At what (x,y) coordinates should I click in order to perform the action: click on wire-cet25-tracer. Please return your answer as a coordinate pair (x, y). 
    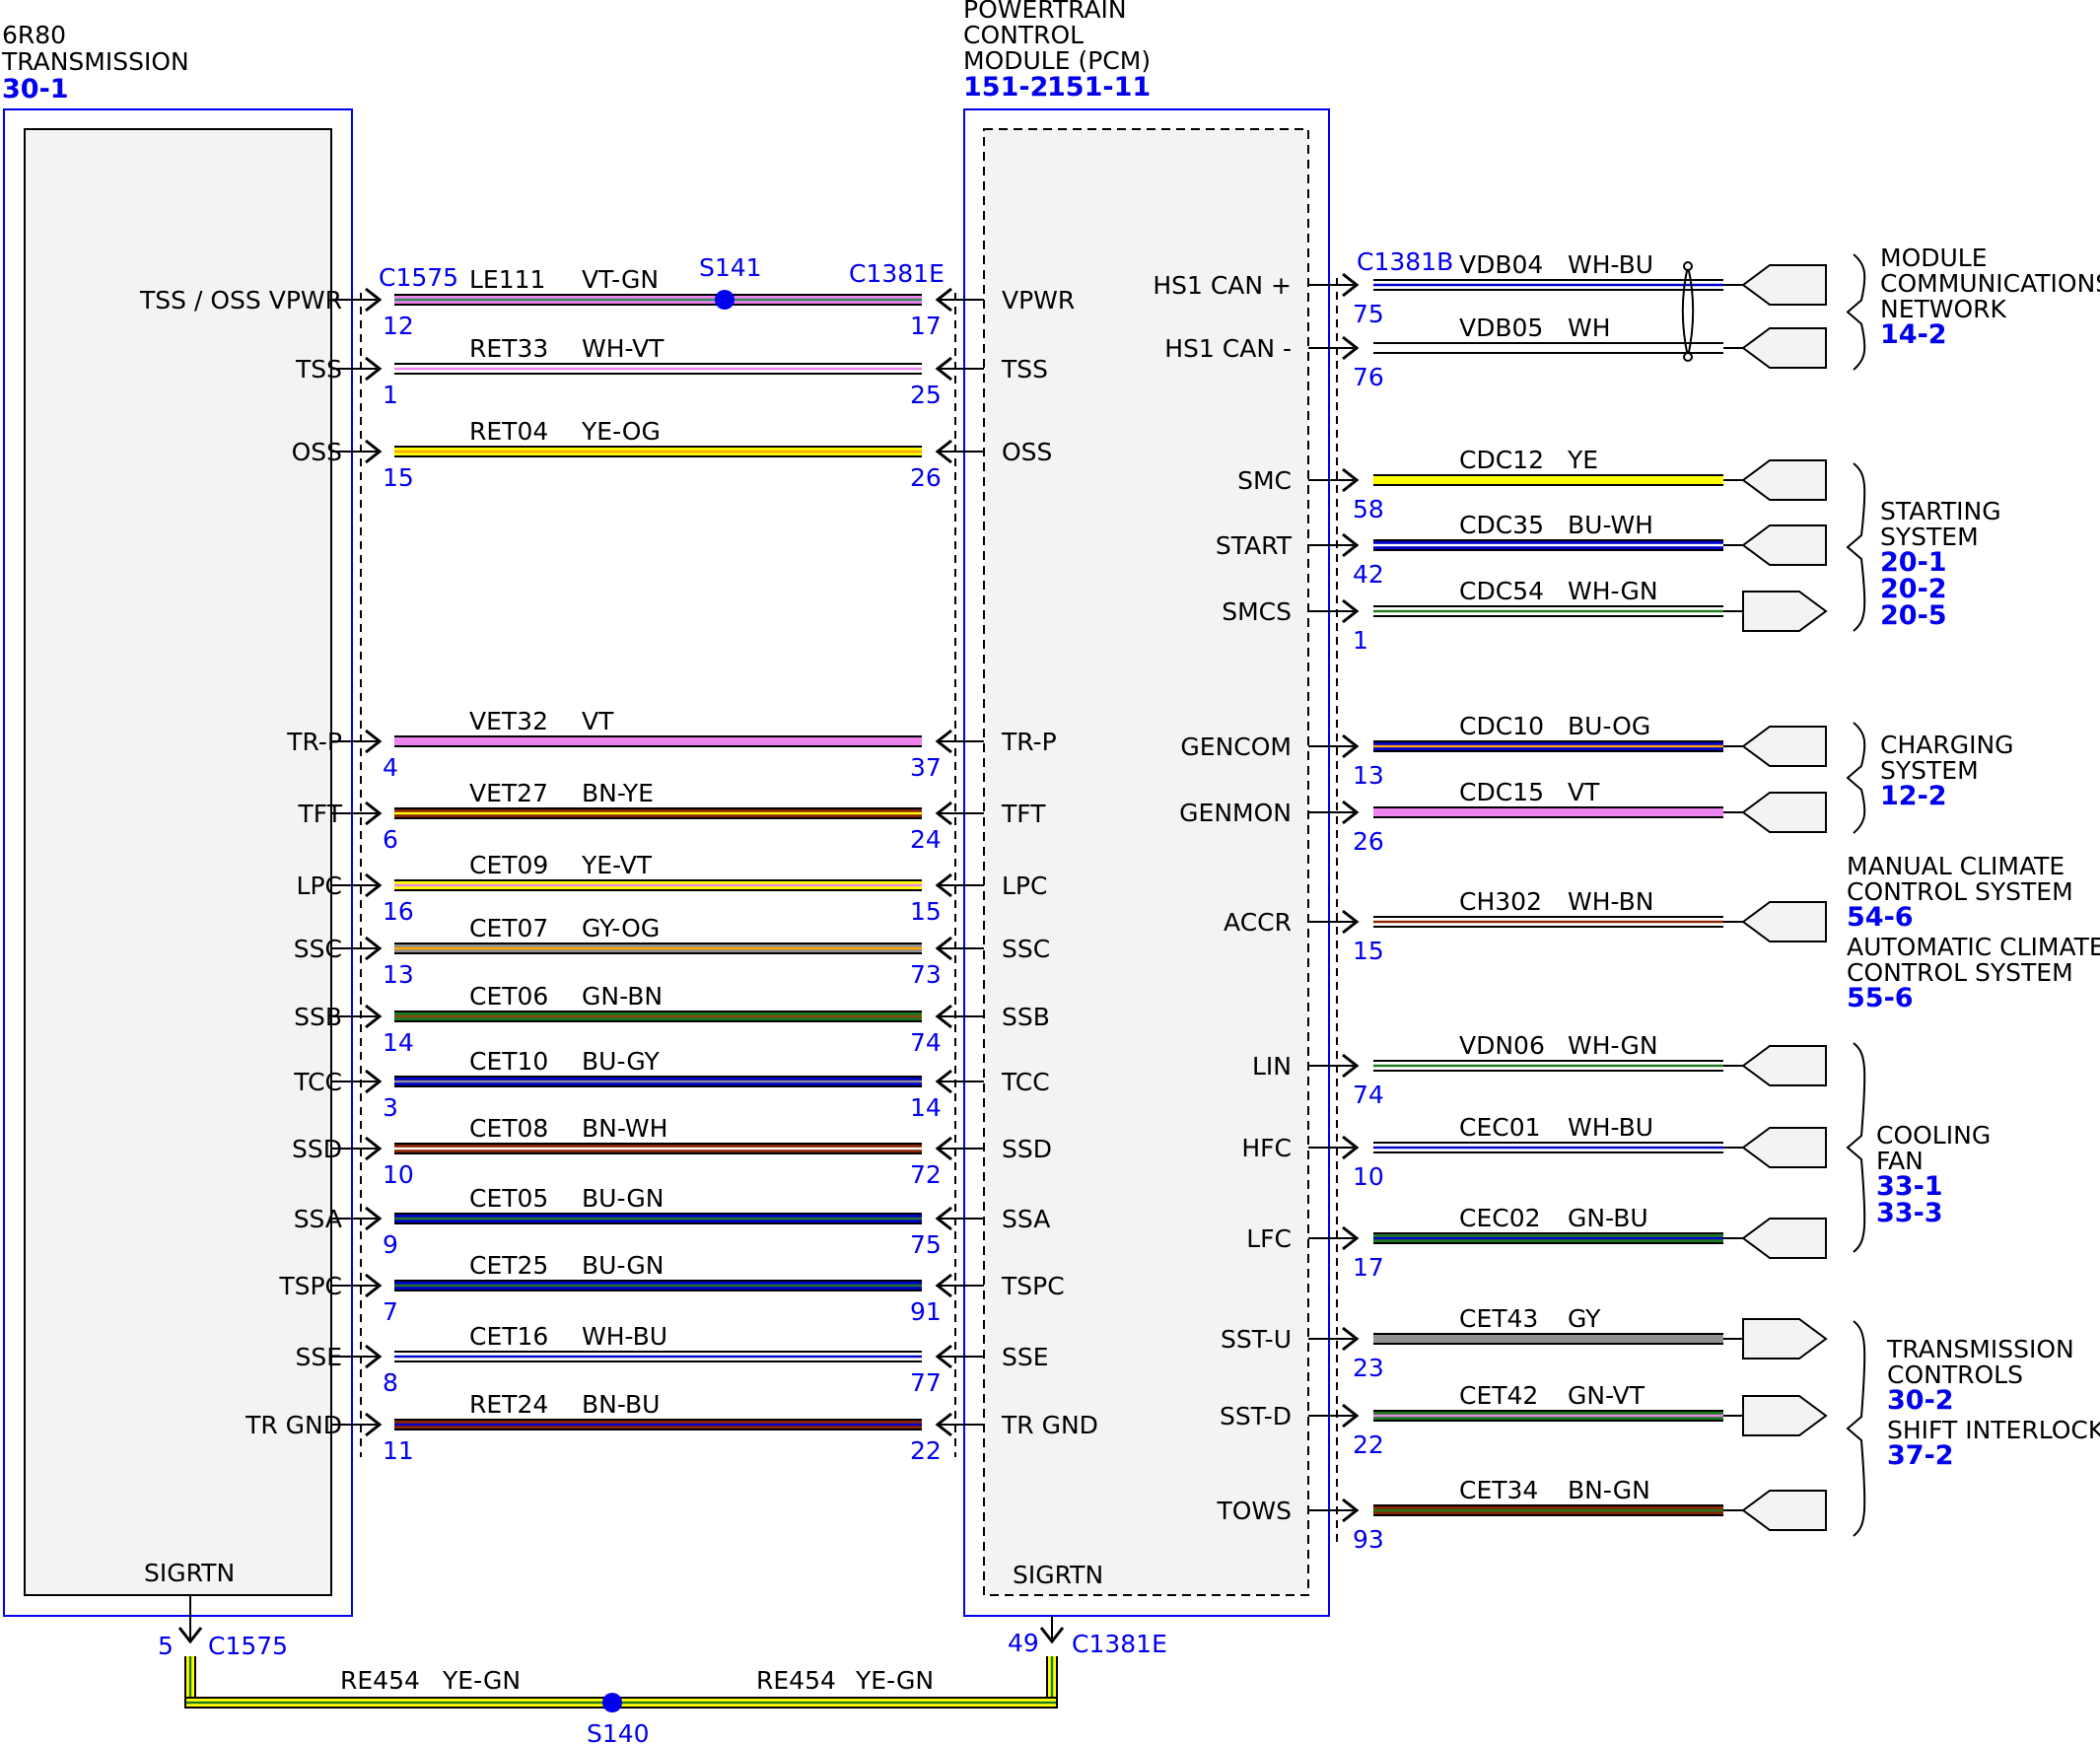
    Looking at the image, I should click on (658, 1286).